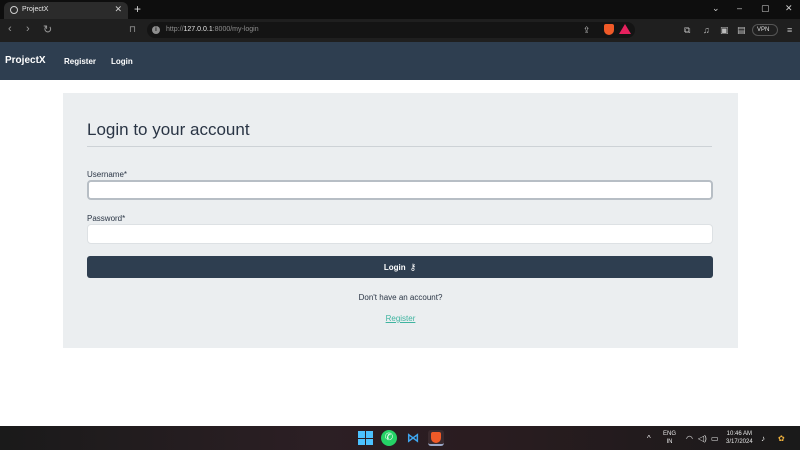  Describe the element at coordinates (739, 8) in the screenshot. I see `minimize-button: –` at that location.